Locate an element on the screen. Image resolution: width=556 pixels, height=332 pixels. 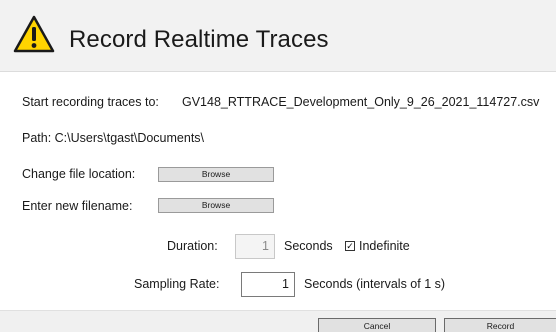
new-filename-label: Enter new filename: is located at coordinates (77, 206).